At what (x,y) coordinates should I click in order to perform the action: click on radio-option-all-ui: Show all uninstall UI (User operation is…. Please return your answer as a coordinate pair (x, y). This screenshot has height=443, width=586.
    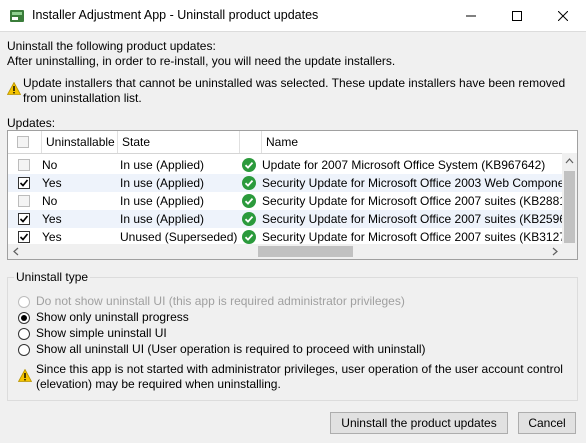
    Looking at the image, I should click on (236, 350).